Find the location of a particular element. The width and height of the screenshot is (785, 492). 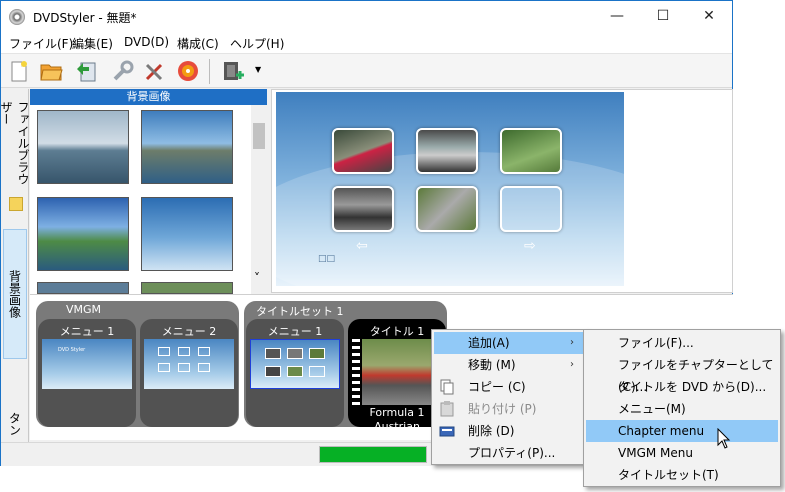

progress-fill is located at coordinates (373, 454).